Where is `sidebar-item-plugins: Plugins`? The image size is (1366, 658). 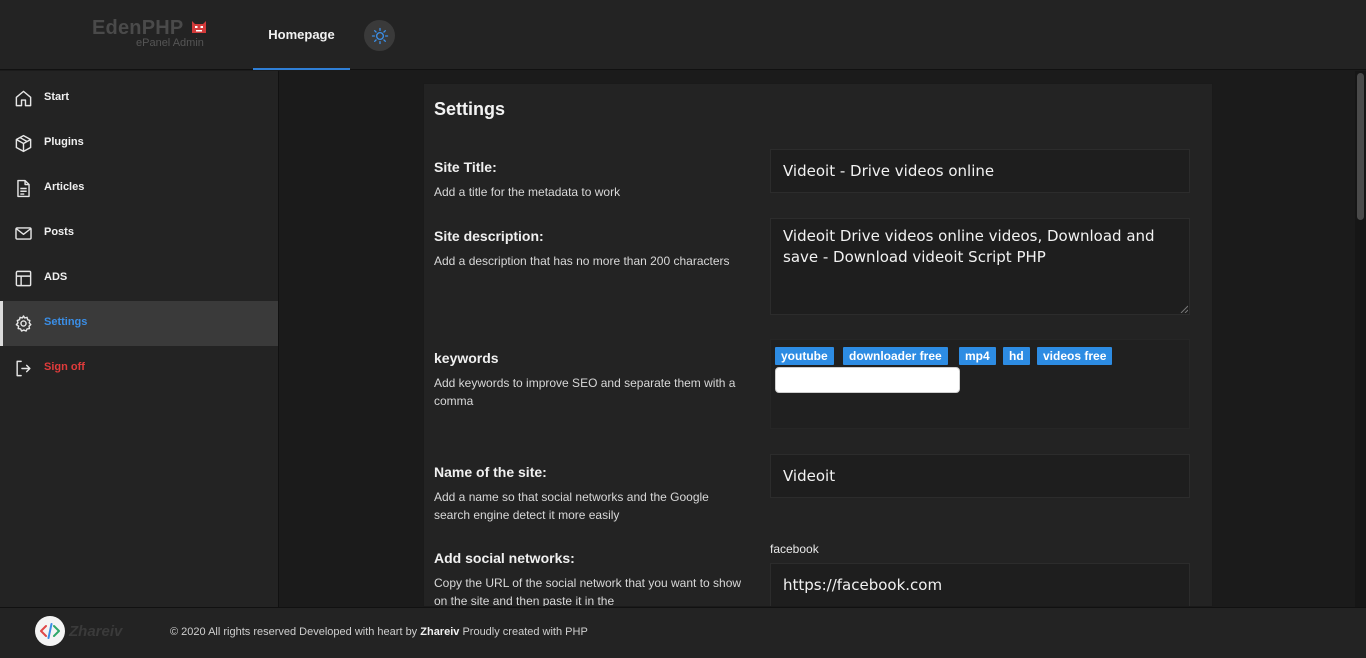 sidebar-item-plugins: Plugins is located at coordinates (139, 143).